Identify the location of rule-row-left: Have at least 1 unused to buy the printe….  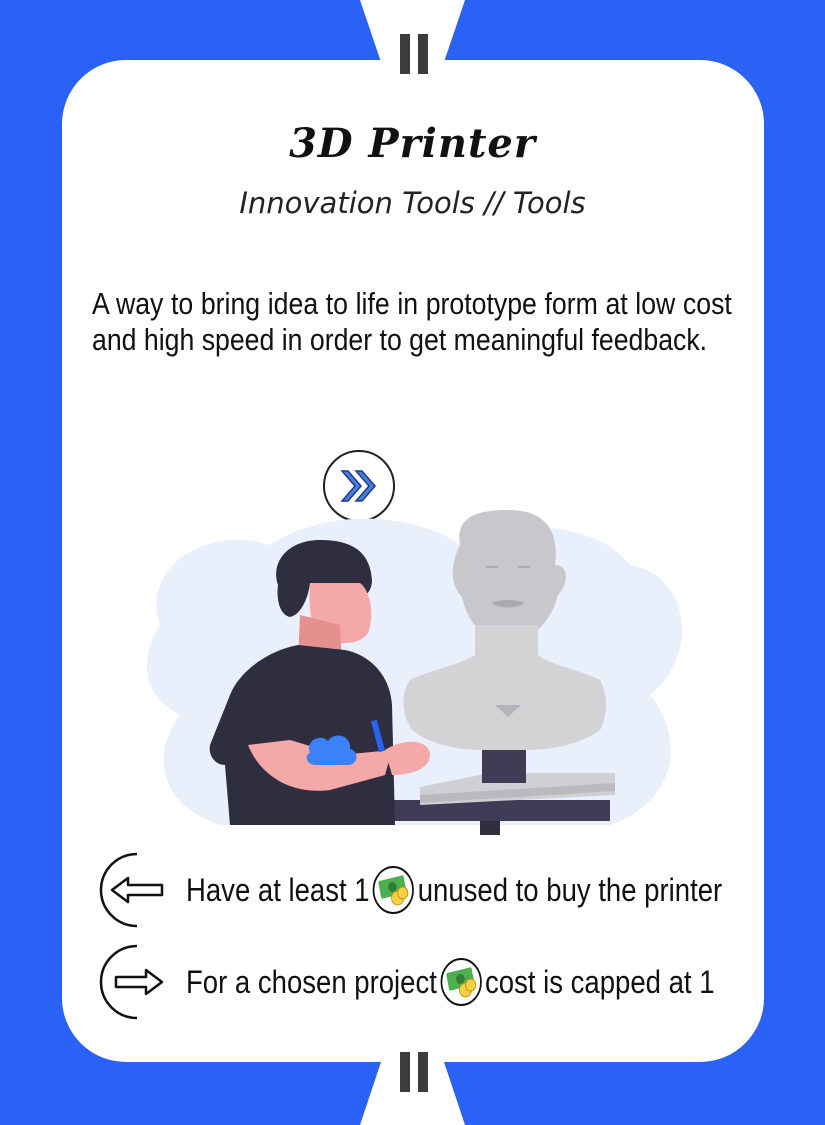
(422, 890).